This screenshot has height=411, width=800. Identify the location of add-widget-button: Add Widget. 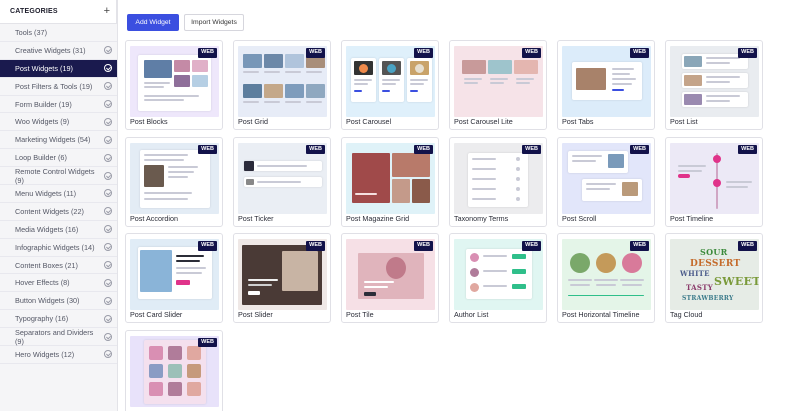
(153, 22).